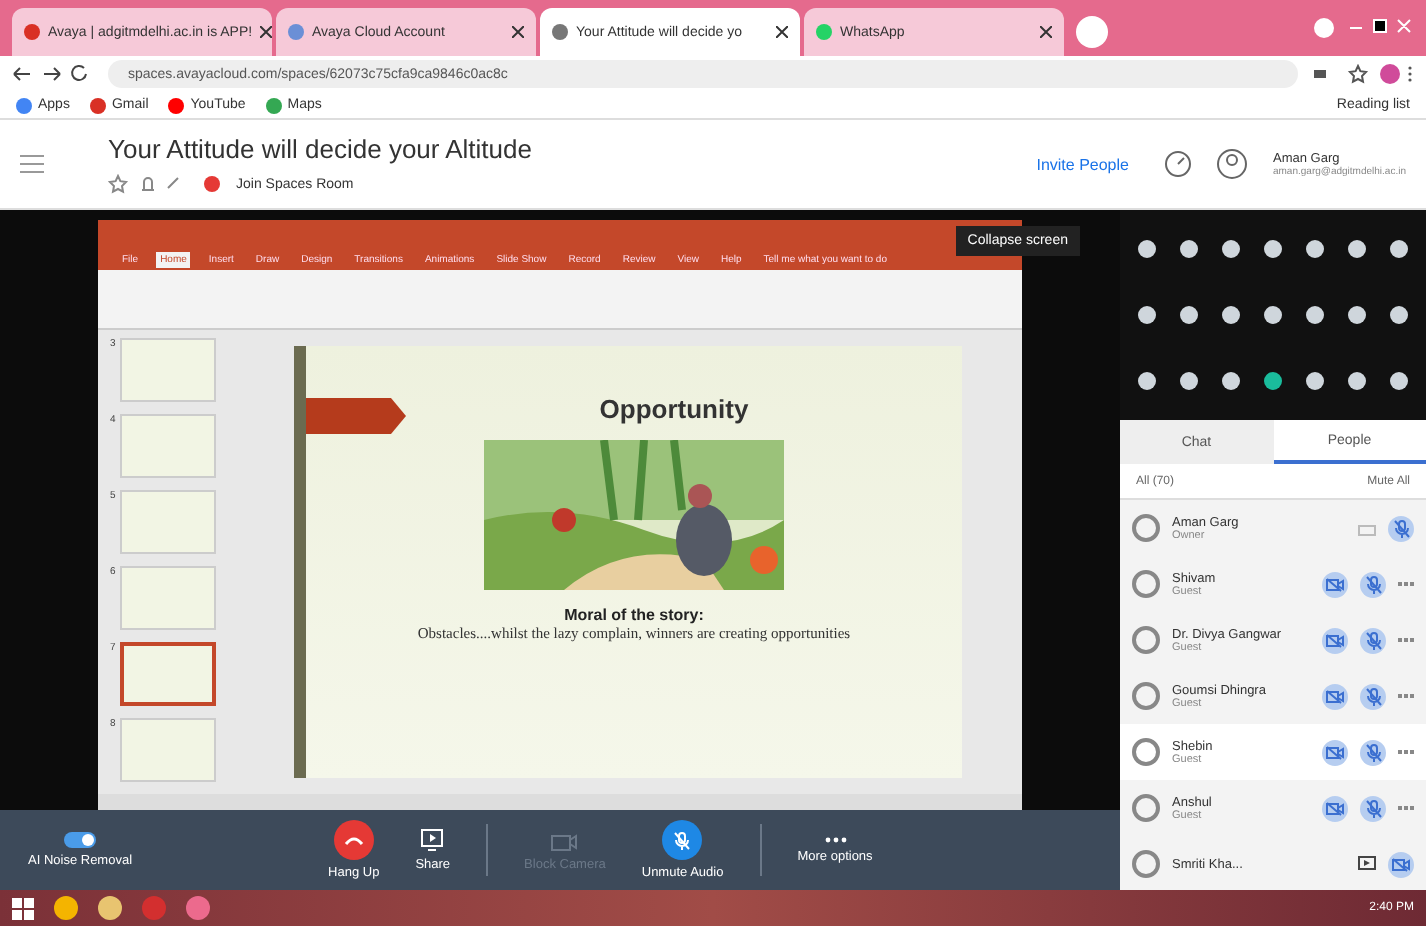  Describe the element at coordinates (1178, 164) in the screenshot. I see `gauge-icon` at that location.